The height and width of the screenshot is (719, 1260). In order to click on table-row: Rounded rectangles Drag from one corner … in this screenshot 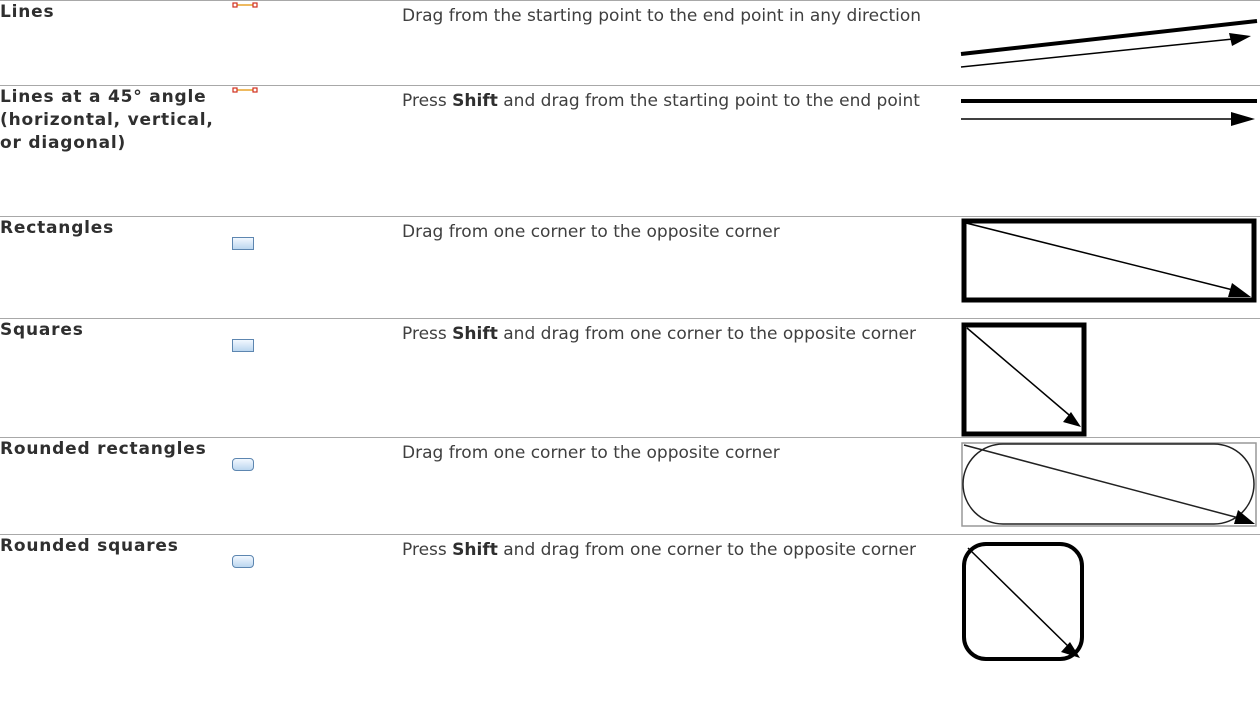, I will do `click(630, 486)`.